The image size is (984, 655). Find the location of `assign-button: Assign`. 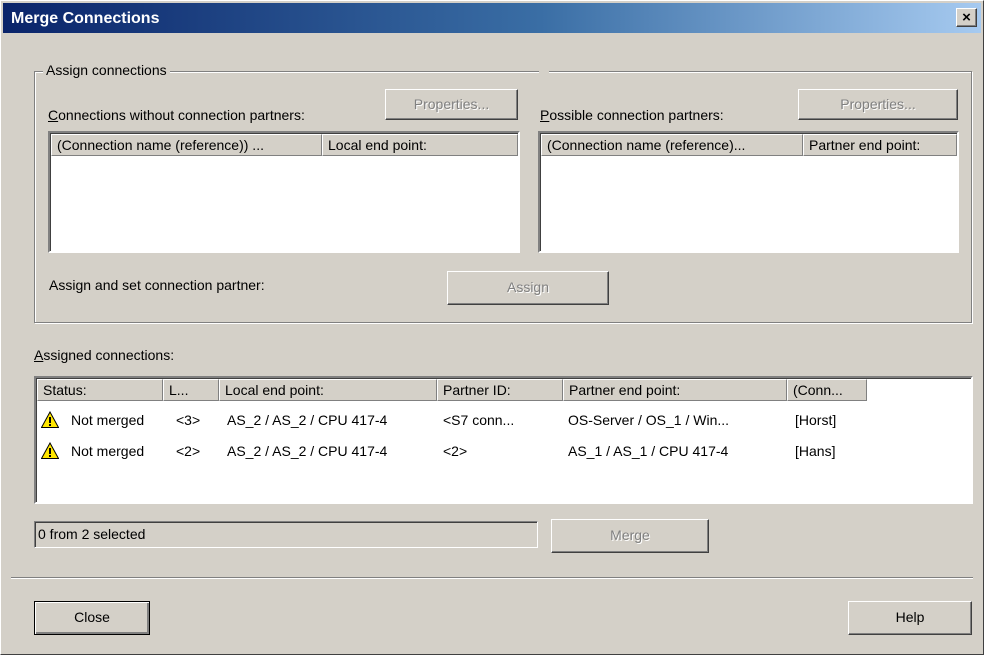

assign-button: Assign is located at coordinates (528, 288).